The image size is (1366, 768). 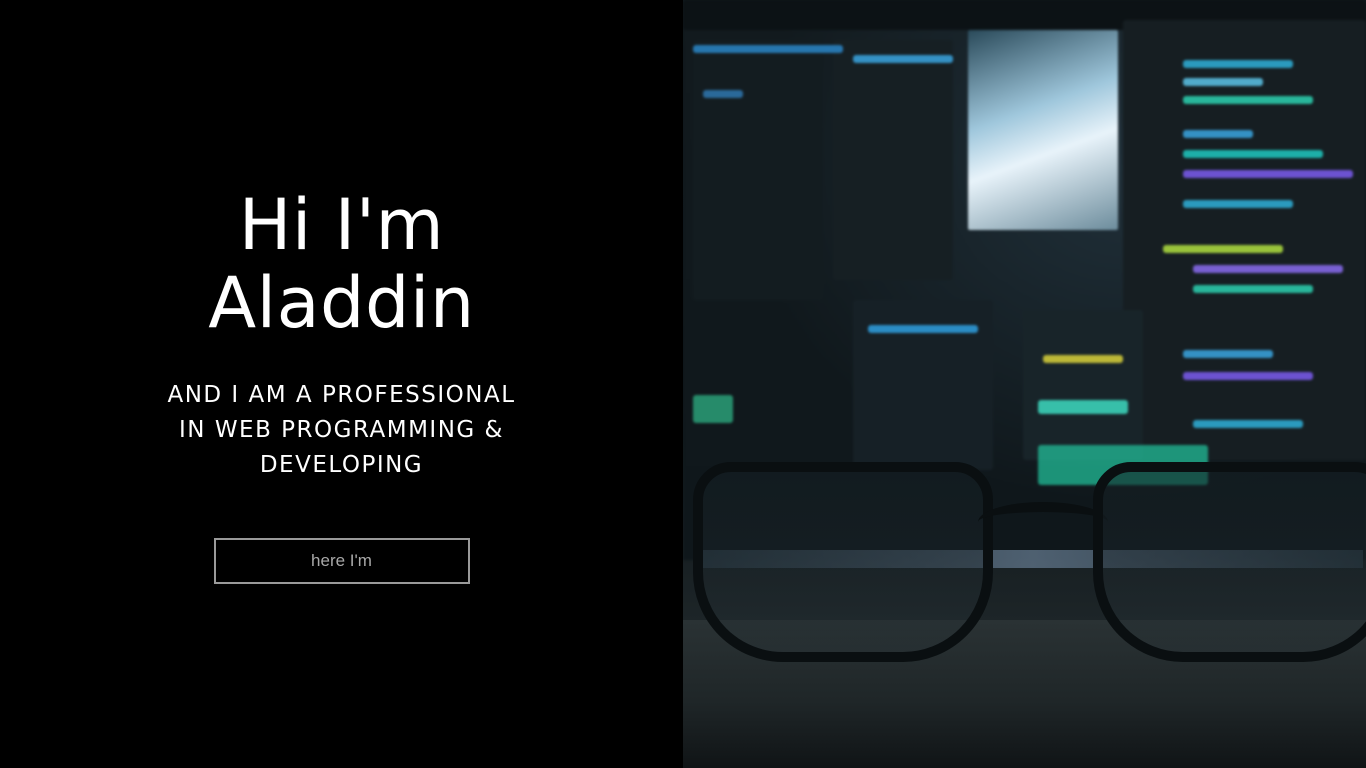 I want to click on here-im-button: here I'm, so click(x=341, y=561).